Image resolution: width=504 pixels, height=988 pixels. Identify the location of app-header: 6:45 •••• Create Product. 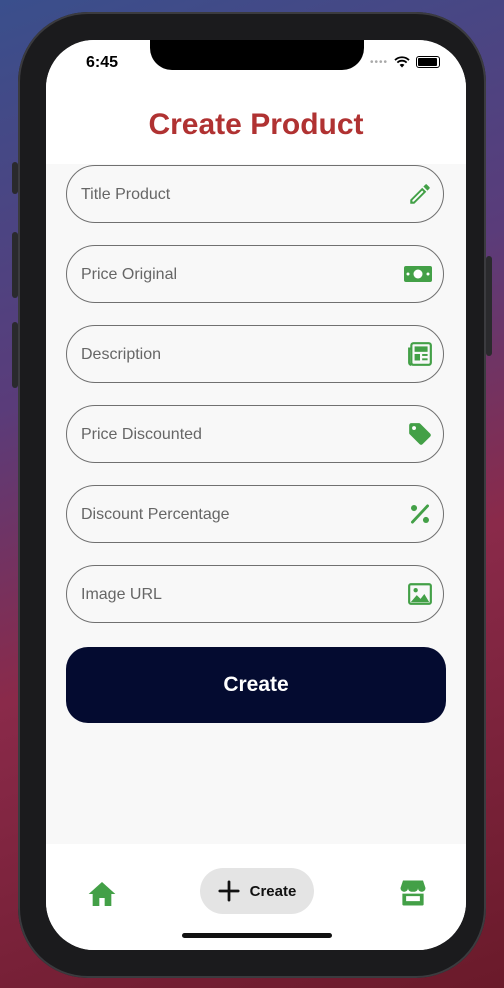
(256, 102).